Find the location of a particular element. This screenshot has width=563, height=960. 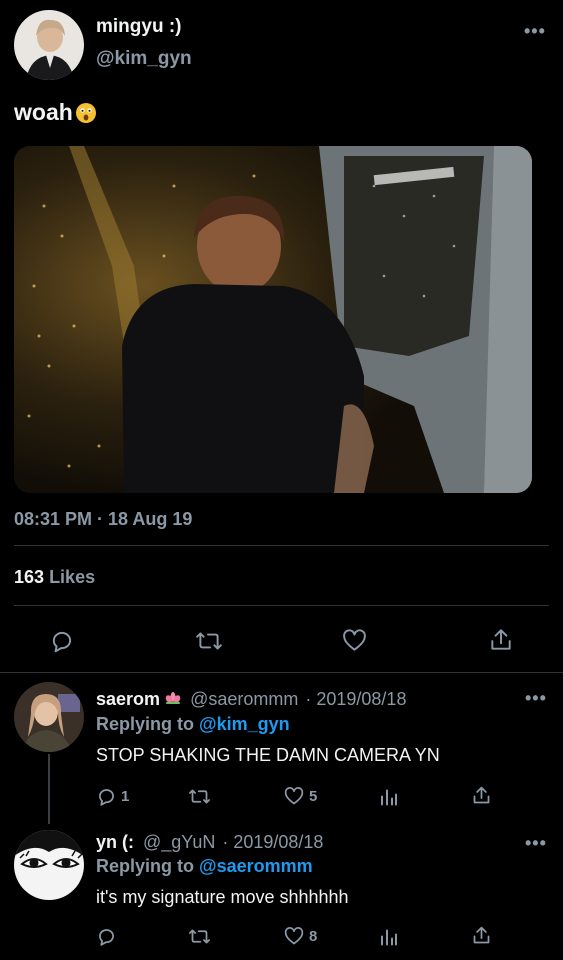

like-button is located at coordinates (354, 641).